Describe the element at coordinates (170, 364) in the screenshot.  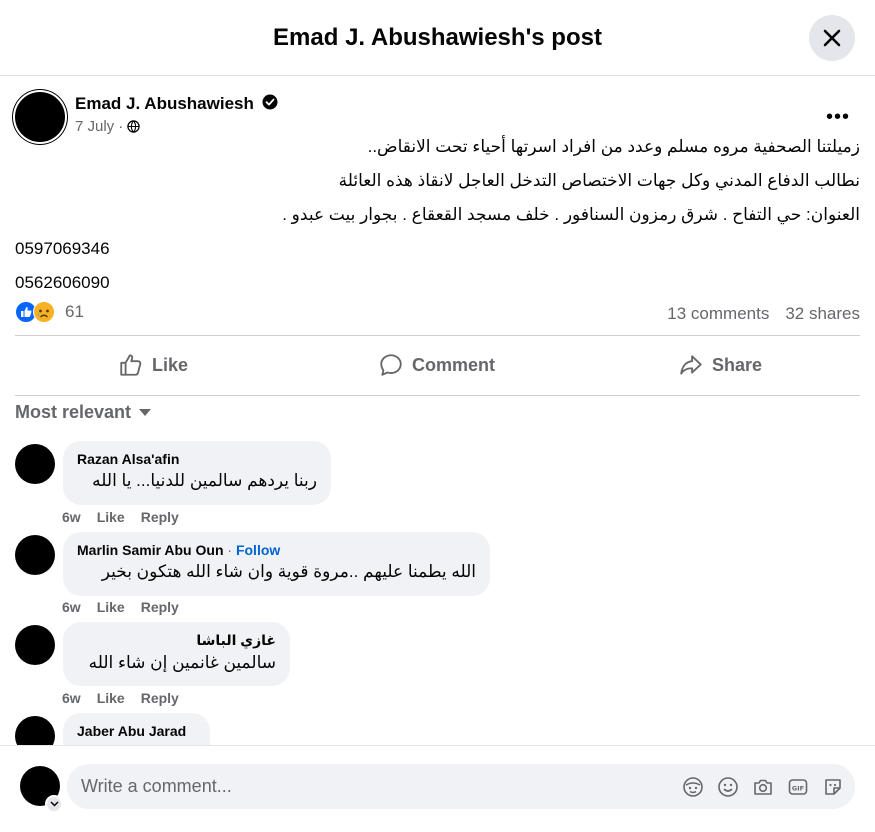
I see `like-label: Like` at that location.